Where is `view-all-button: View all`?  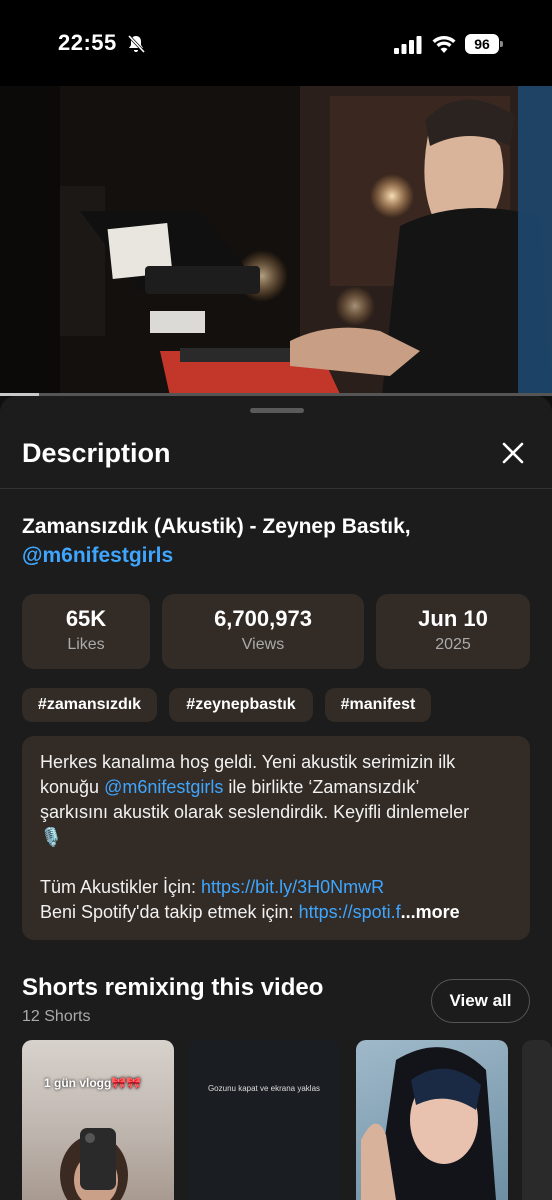
view-all-button: View all is located at coordinates (480, 1001).